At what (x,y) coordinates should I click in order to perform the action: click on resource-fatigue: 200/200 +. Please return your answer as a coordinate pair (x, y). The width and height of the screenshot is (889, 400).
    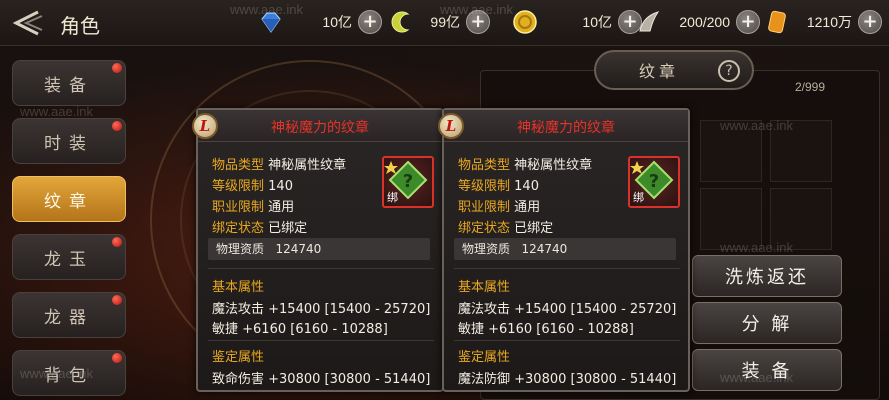
    Looking at the image, I should click on (698, 22).